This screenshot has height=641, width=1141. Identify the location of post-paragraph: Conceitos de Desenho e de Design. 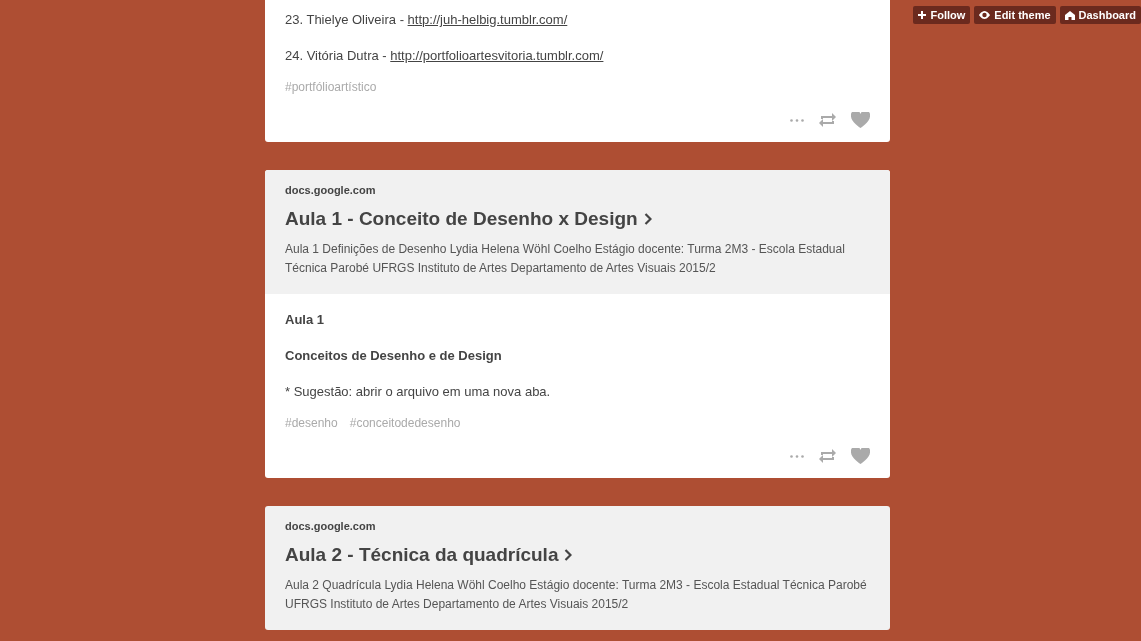
(394, 356).